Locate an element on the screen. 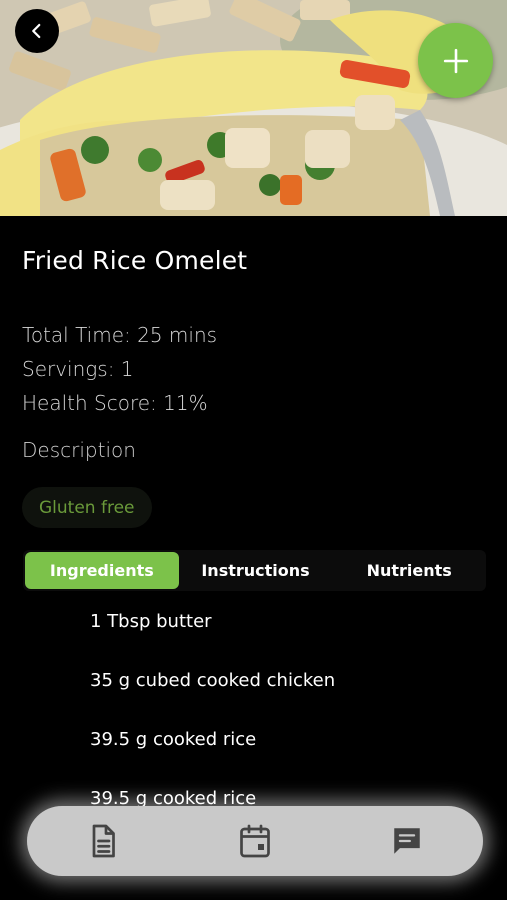 The width and height of the screenshot is (507, 900). health-score: Health Score: 11% is located at coordinates (115, 403).